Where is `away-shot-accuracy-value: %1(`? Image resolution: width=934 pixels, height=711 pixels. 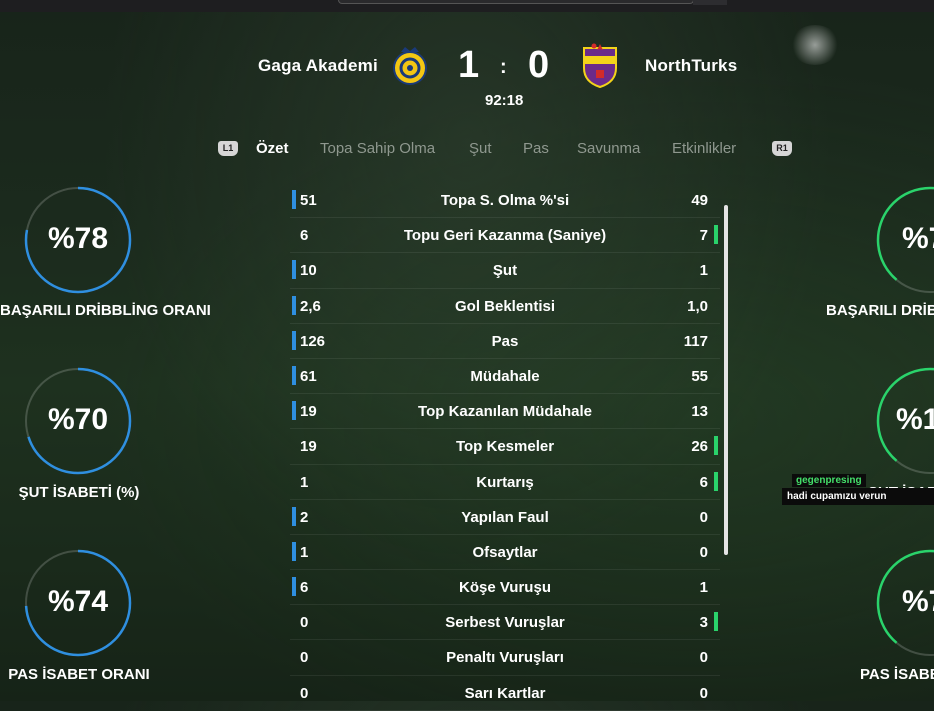
away-shot-accuracy-value: %1( is located at coordinates (915, 419).